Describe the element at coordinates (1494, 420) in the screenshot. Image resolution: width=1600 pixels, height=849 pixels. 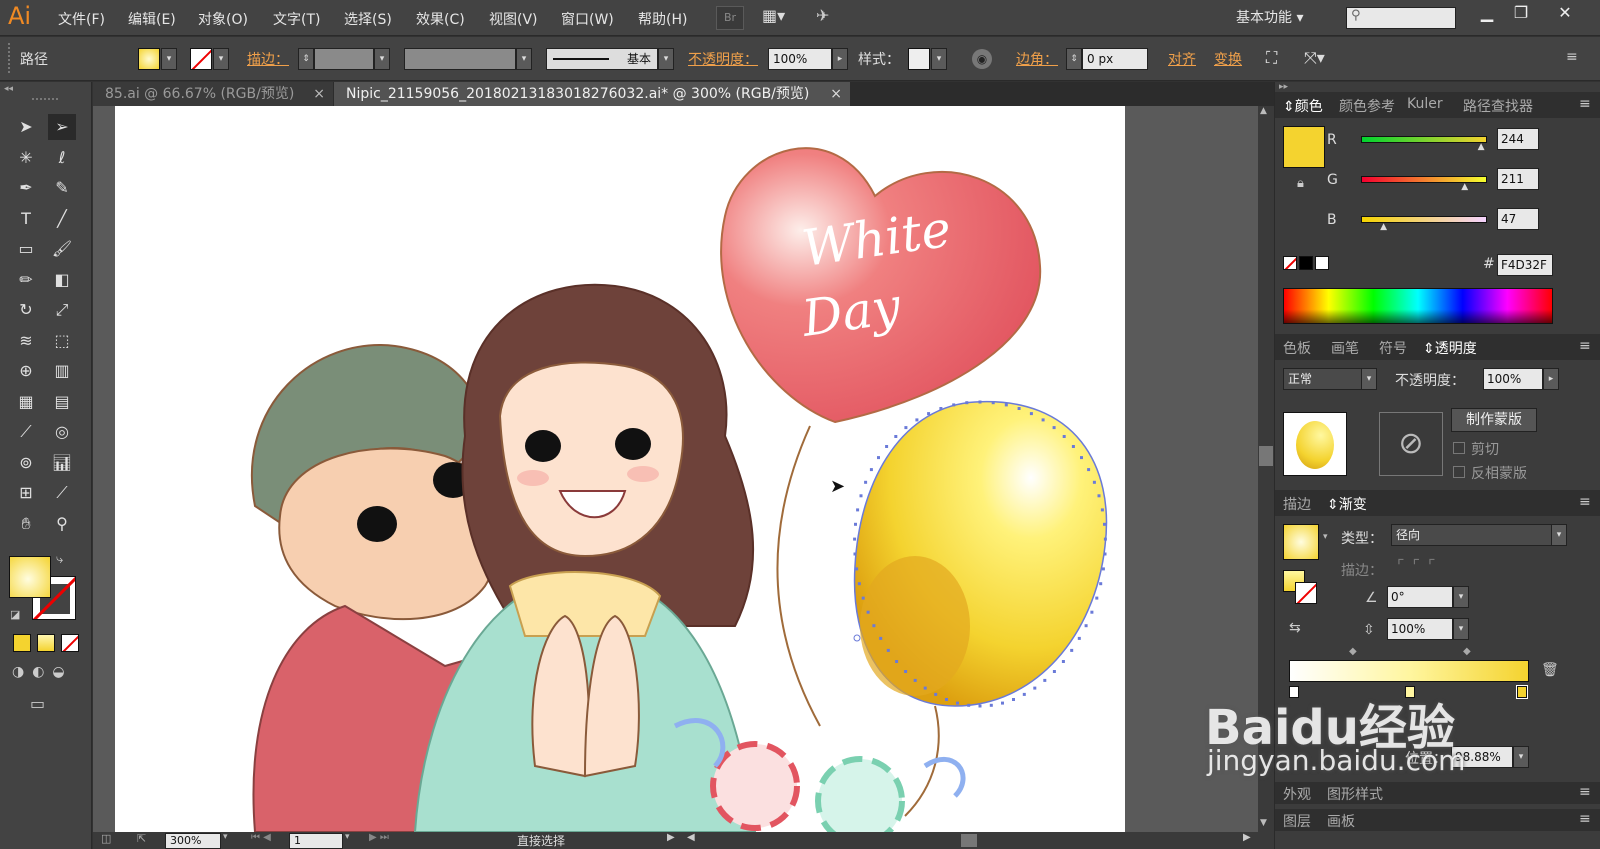
I see `make-mask-button: 制作蒙版` at that location.